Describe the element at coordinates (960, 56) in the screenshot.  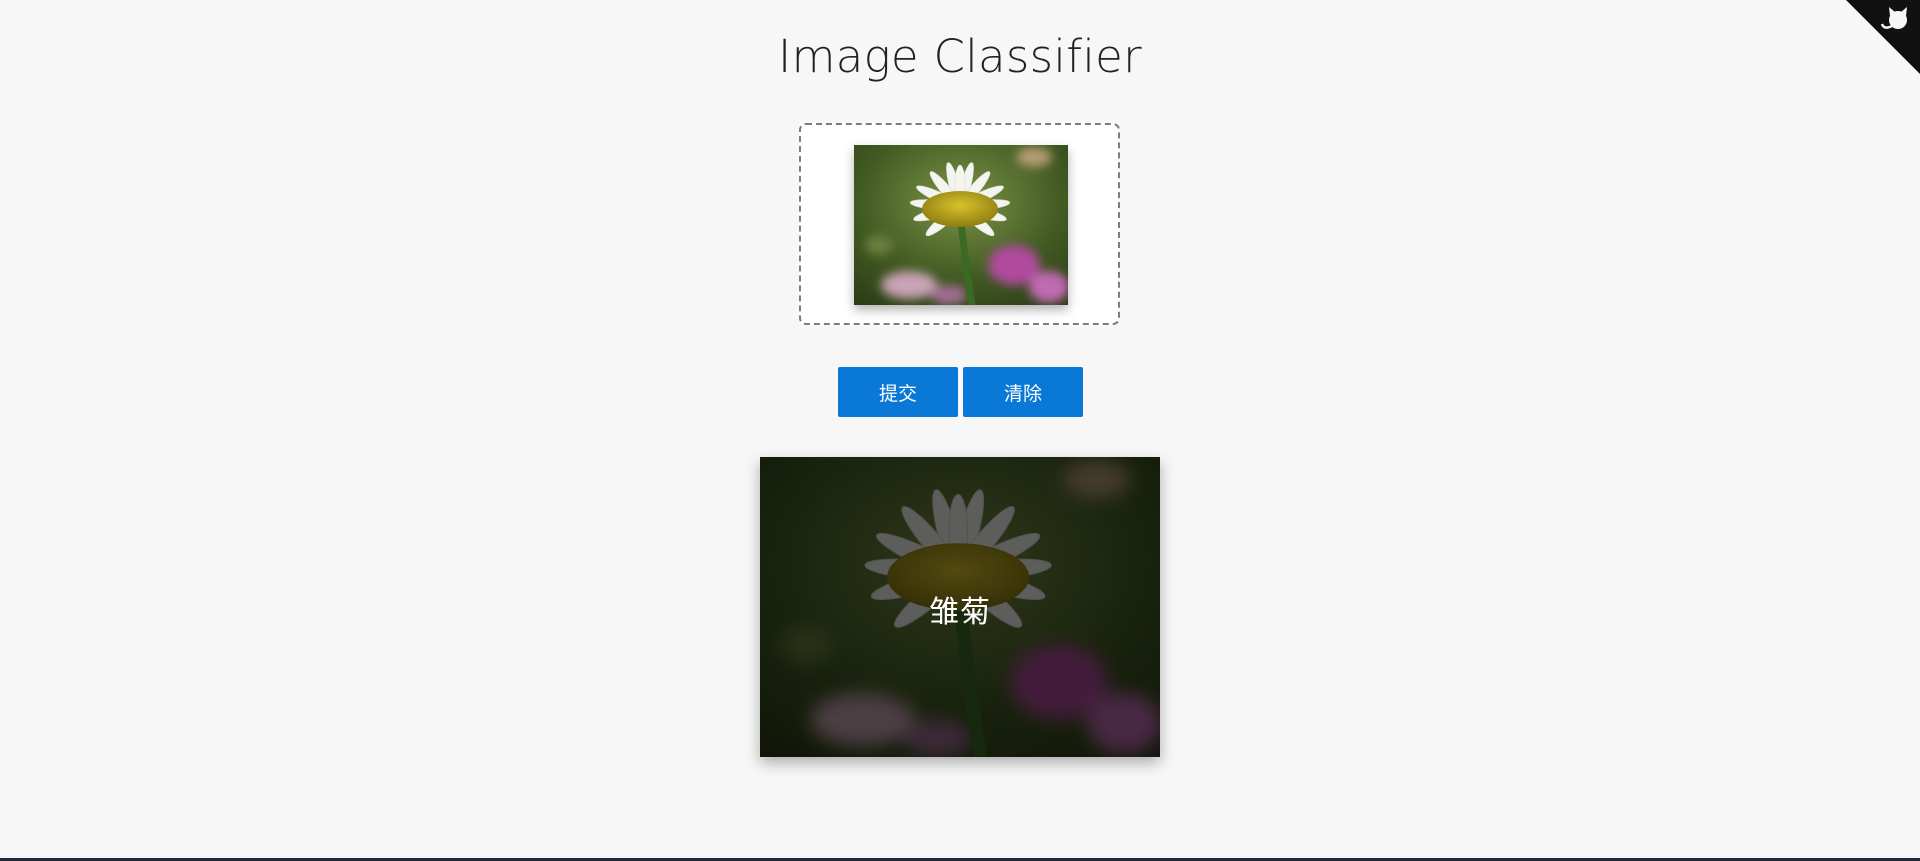
I see `page-title: Image Classifier` at that location.